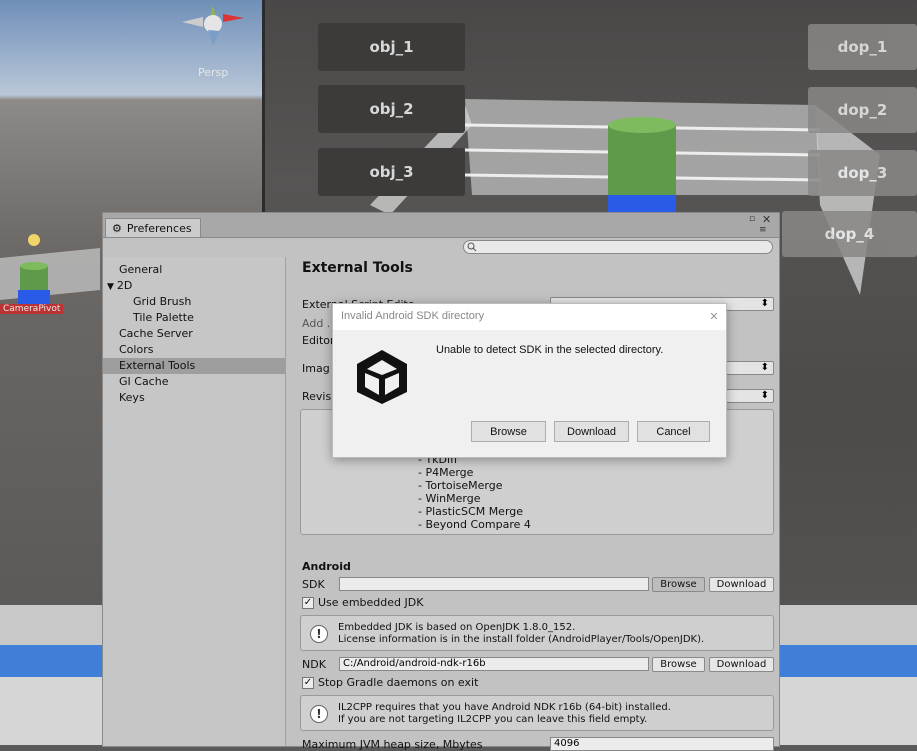  Describe the element at coordinates (752, 219) in the screenshot. I see `maximize-icon: ▫` at that location.